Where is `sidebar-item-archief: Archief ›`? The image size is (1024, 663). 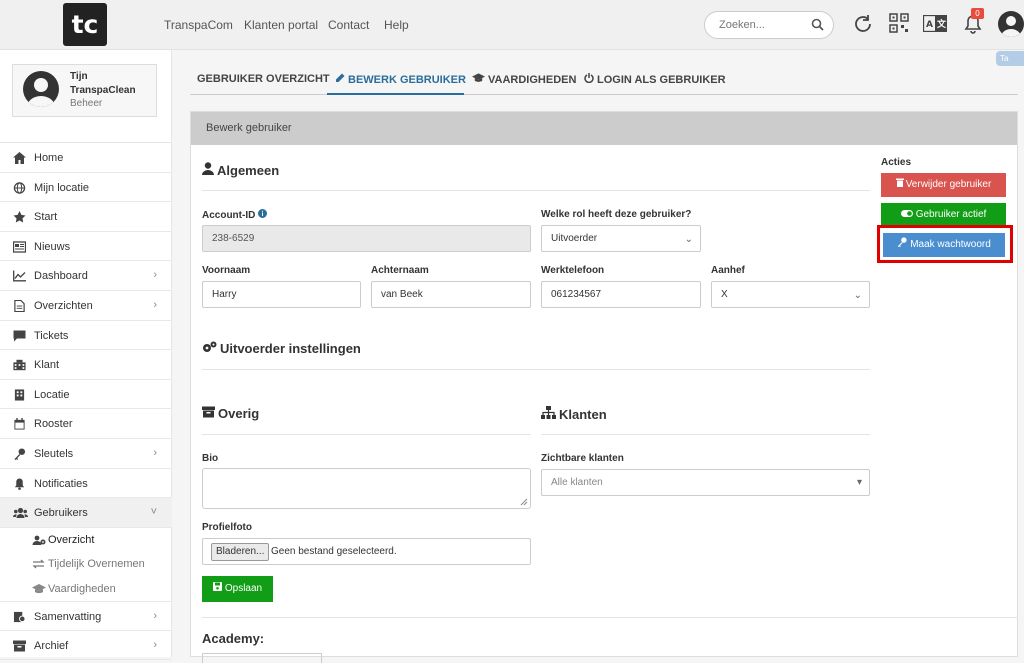 sidebar-item-archief: Archief › is located at coordinates (86, 646).